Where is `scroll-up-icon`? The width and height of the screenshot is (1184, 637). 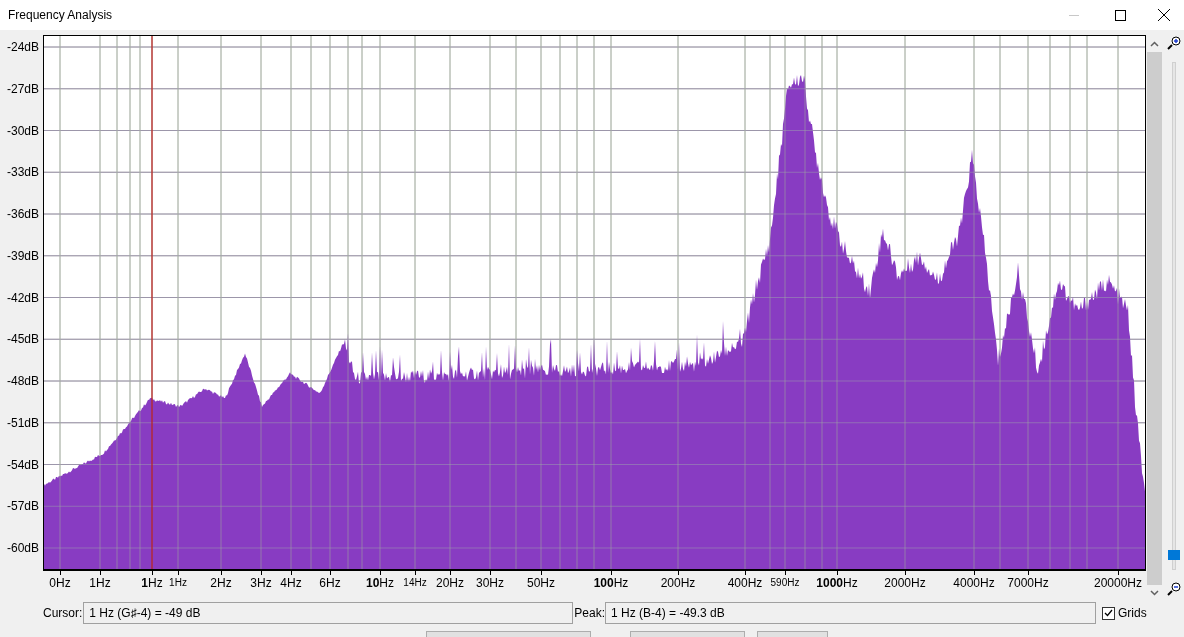
scroll-up-icon is located at coordinates (1154, 44).